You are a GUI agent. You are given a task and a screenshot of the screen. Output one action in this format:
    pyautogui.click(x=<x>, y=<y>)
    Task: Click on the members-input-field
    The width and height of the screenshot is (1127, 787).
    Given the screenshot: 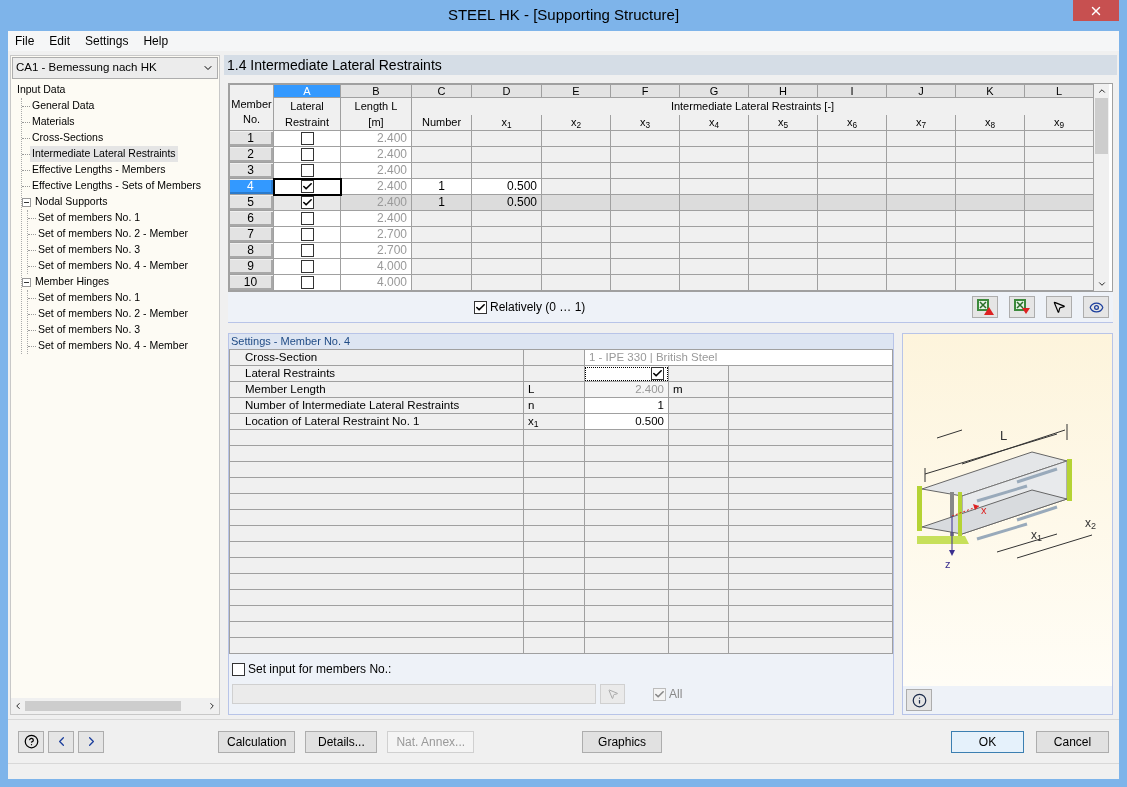 What is the action you would take?
    pyautogui.click(x=414, y=694)
    